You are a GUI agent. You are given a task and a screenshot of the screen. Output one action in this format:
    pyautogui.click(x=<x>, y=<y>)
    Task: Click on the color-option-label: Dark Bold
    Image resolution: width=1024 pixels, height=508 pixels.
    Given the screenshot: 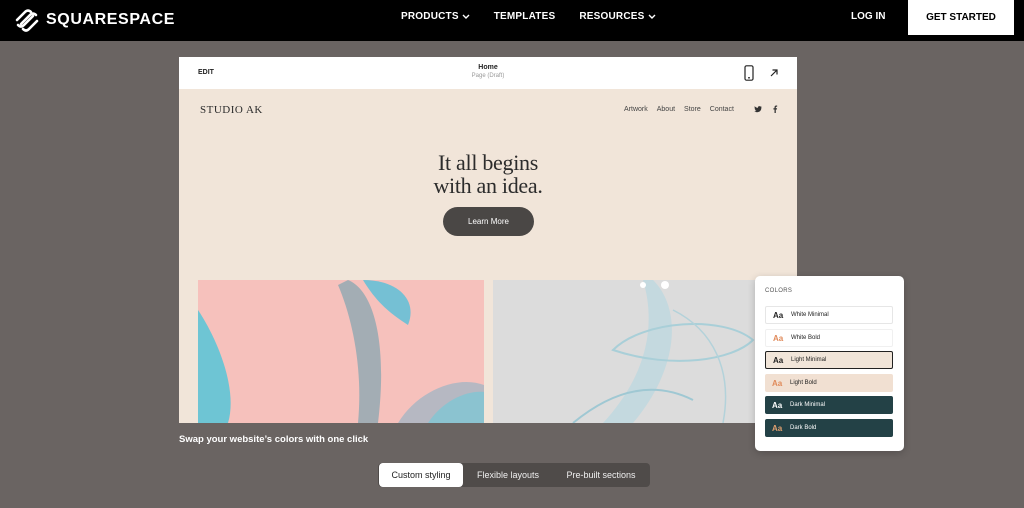 What is the action you would take?
    pyautogui.click(x=803, y=428)
    